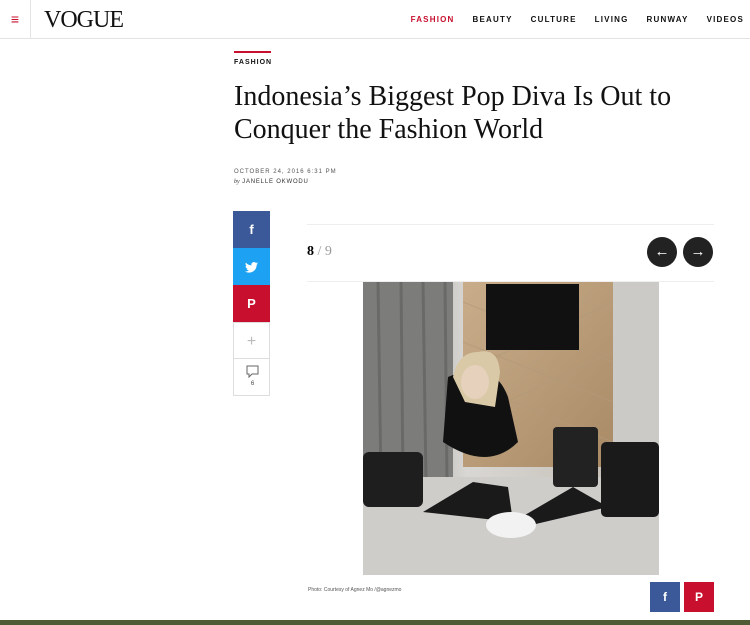 The height and width of the screenshot is (625, 750). I want to click on comment-icon, so click(252, 371).